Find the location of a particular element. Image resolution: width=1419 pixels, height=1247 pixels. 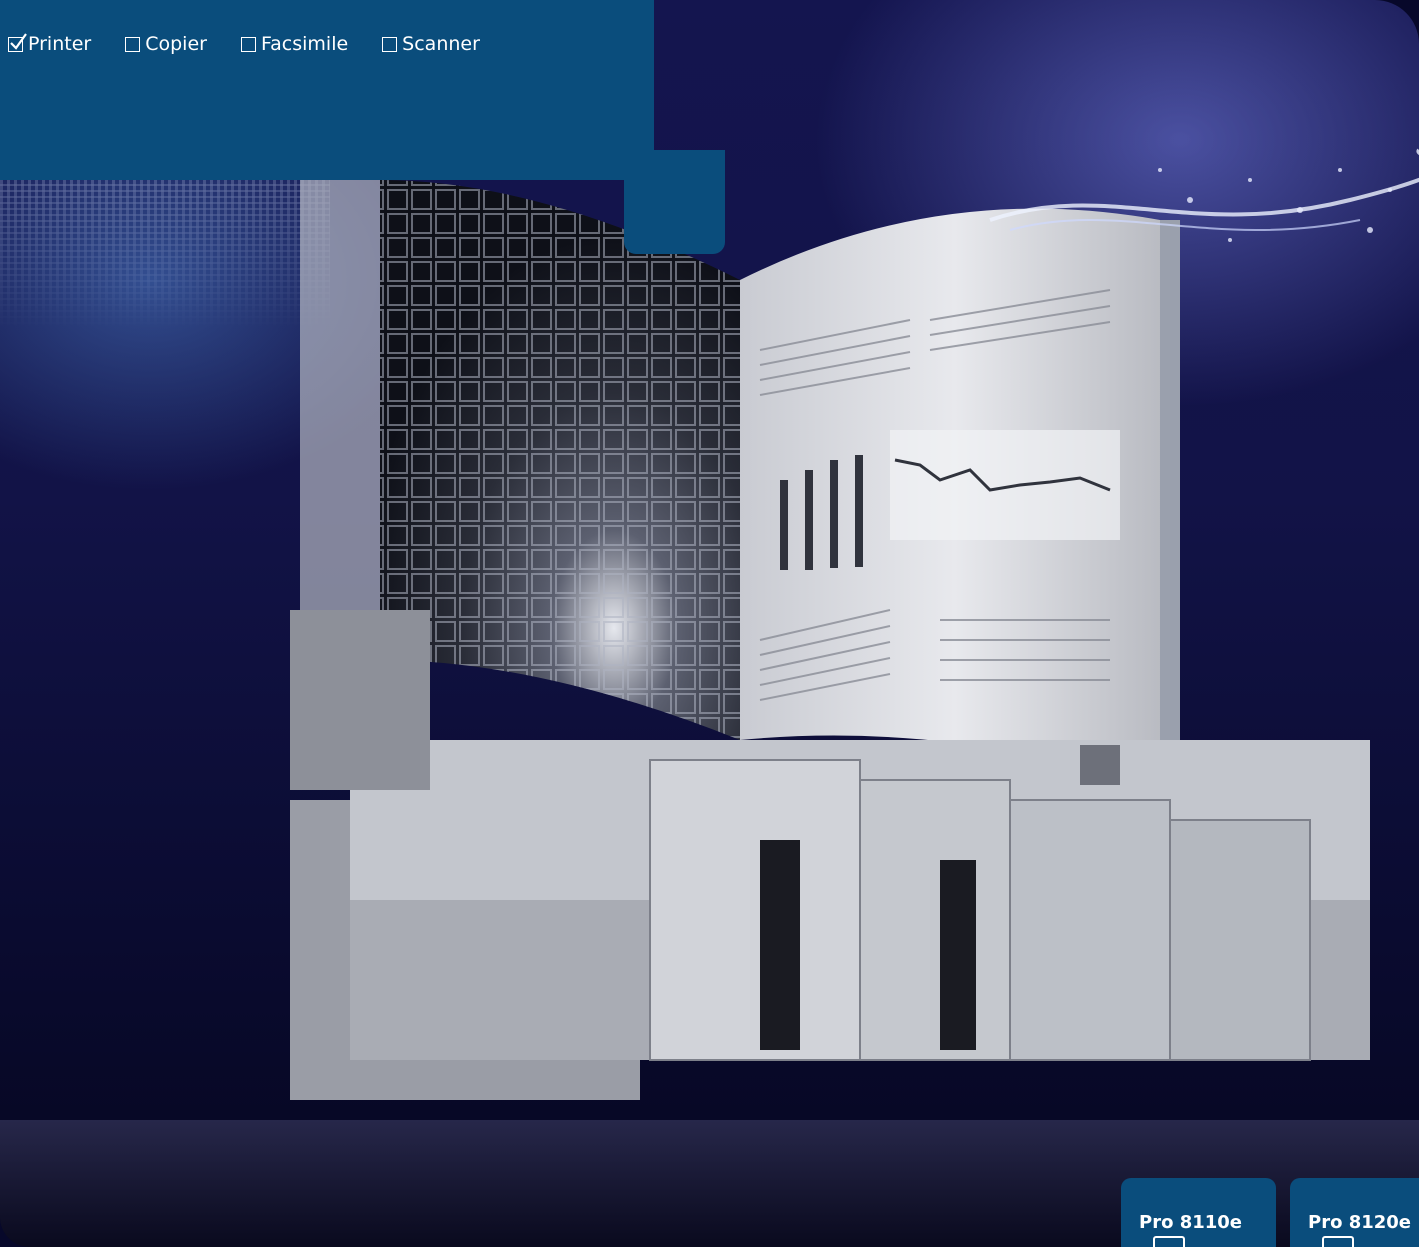

category-label: Facsimile is located at coordinates (304, 44).